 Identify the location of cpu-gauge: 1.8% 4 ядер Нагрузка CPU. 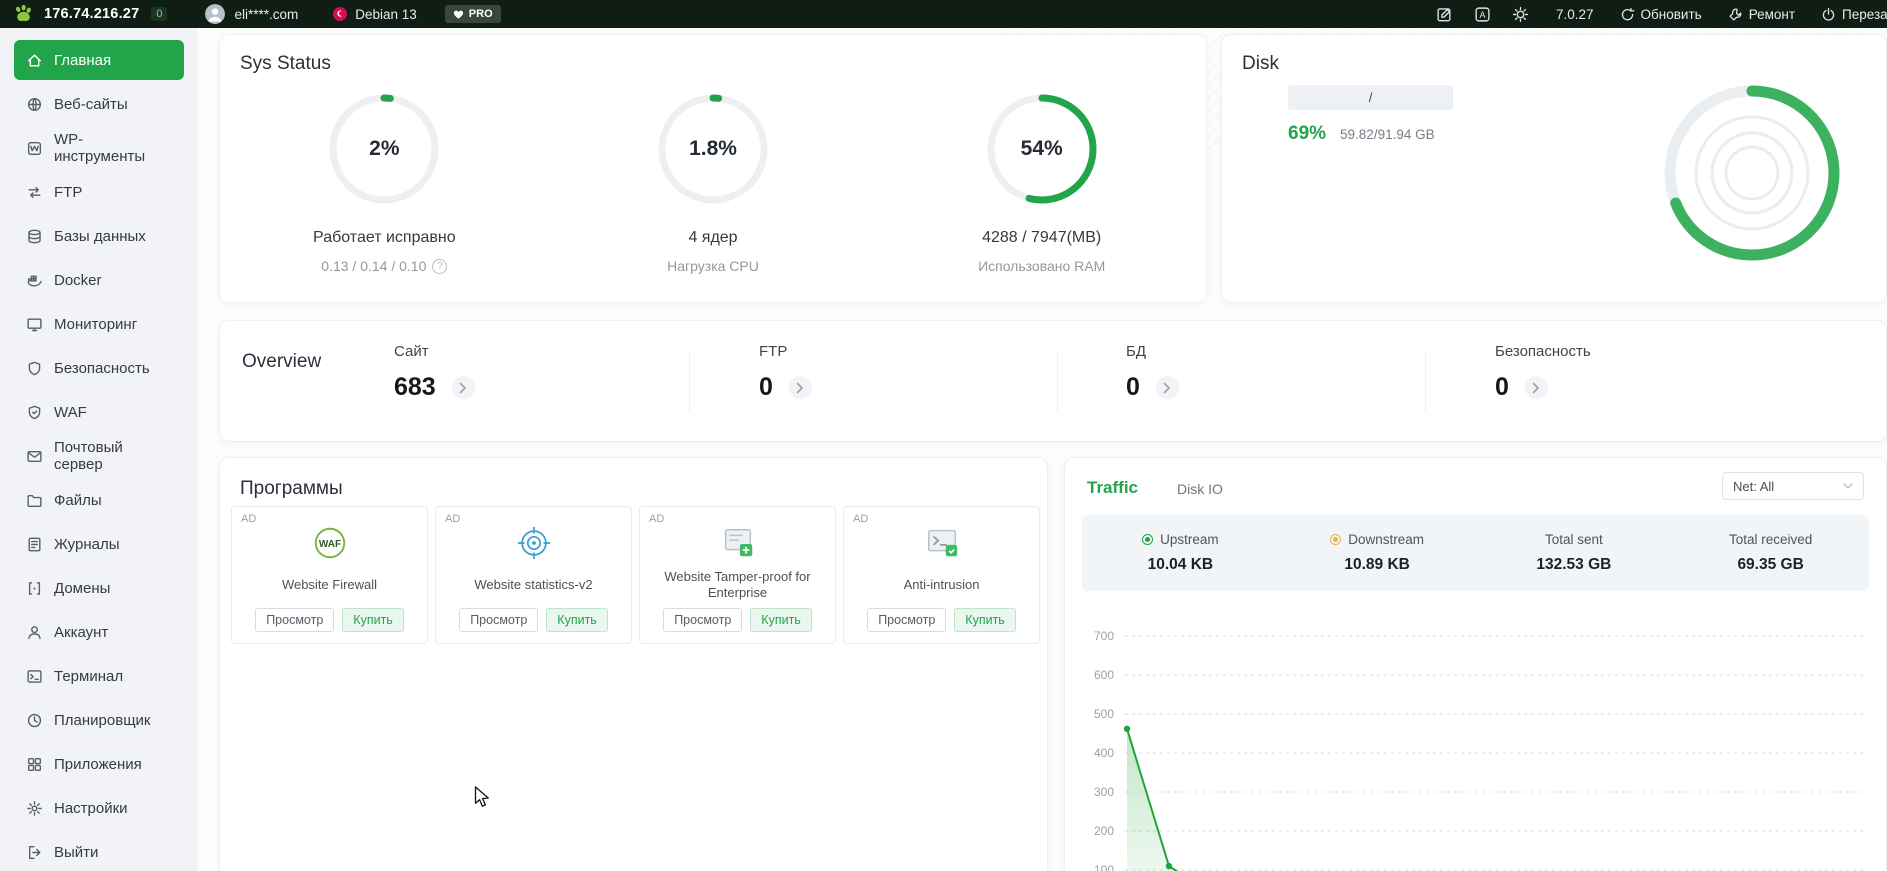
(713, 183).